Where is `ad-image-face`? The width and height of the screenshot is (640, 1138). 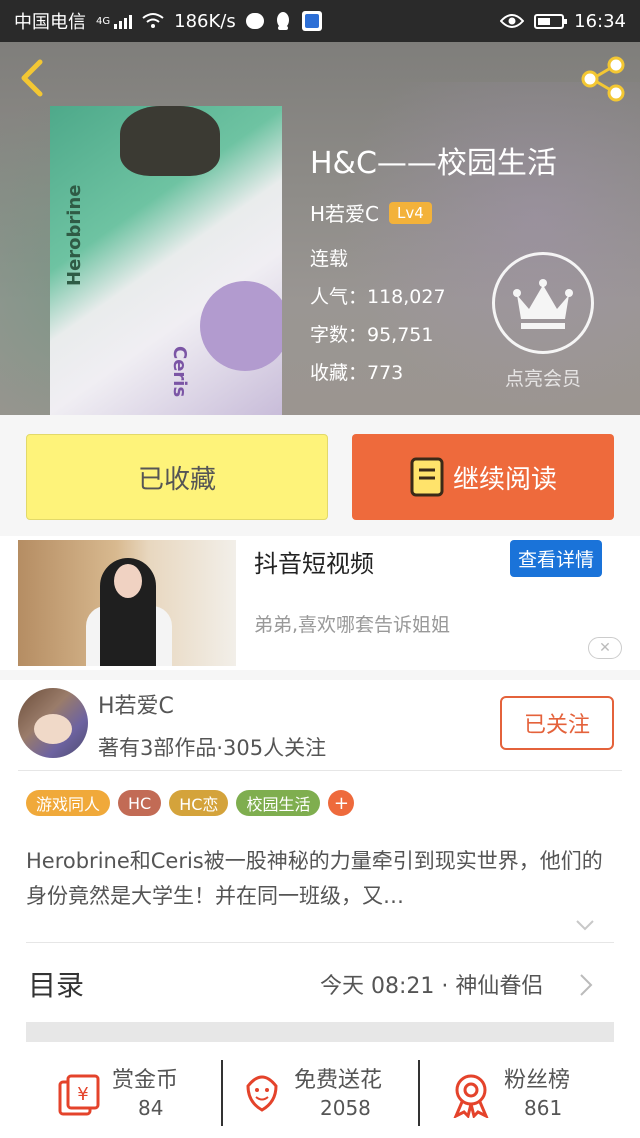 ad-image-face is located at coordinates (128, 581).